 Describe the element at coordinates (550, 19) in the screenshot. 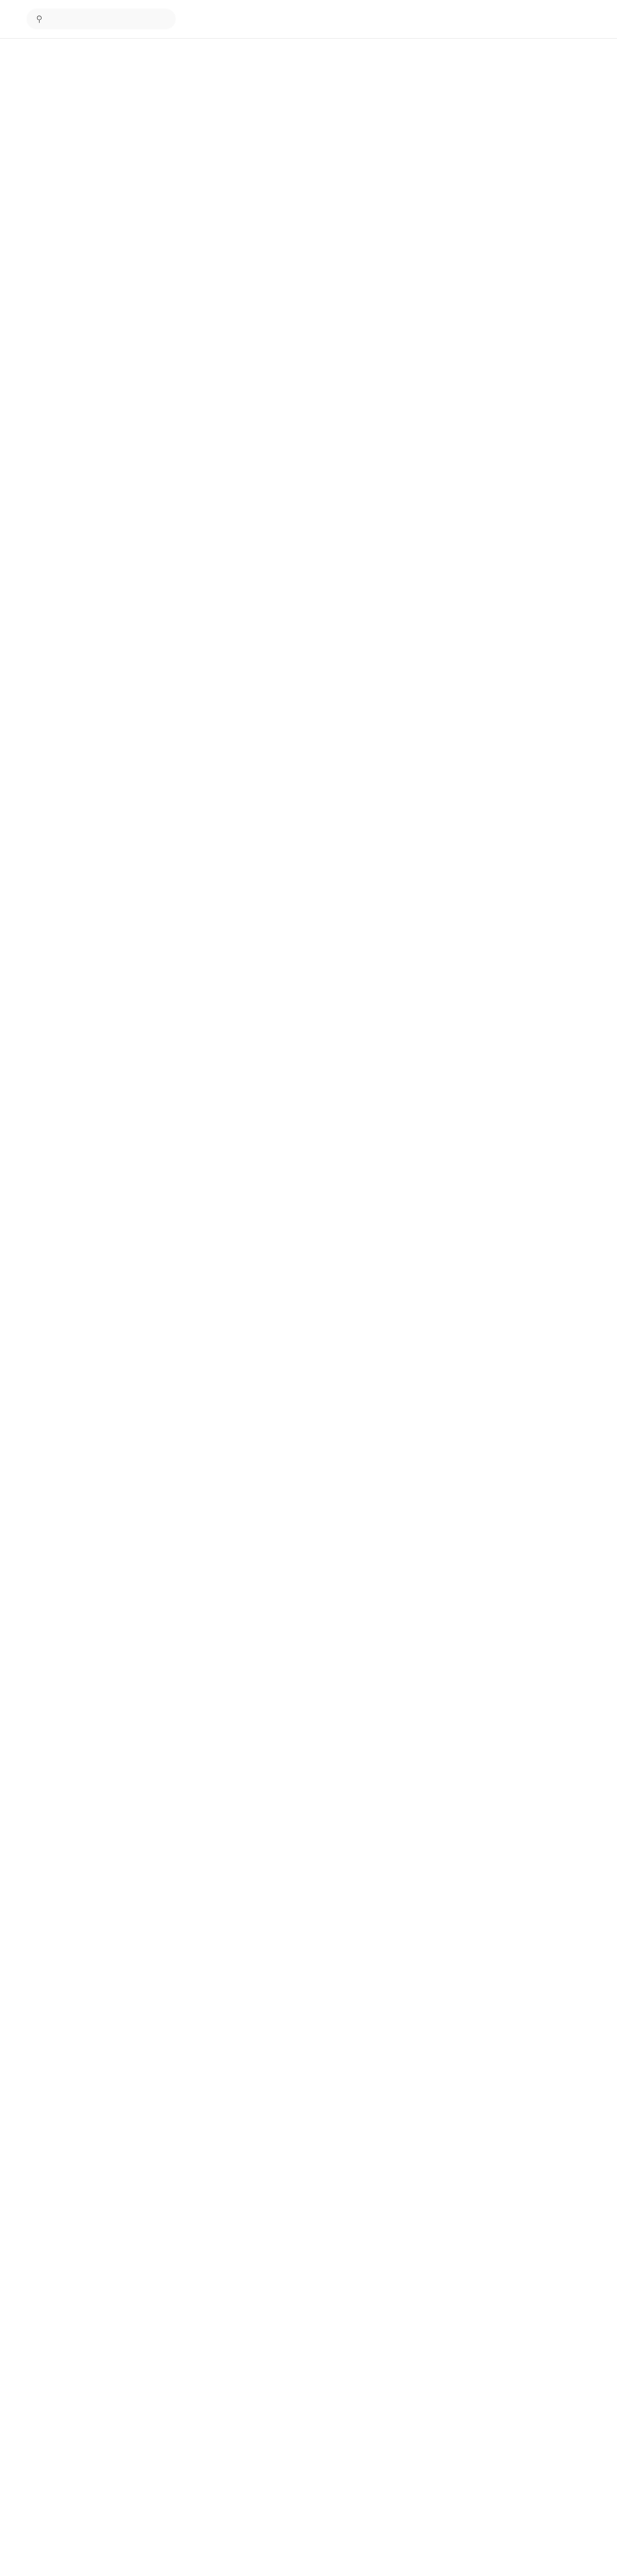

I see `write-button` at that location.